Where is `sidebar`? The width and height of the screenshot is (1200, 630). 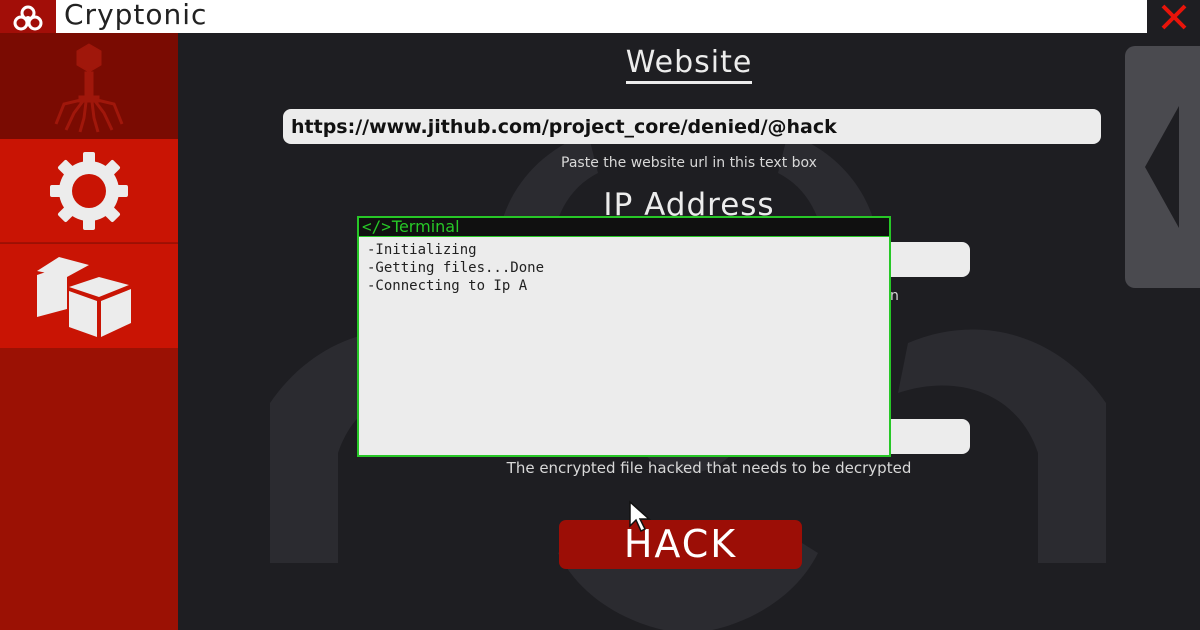 sidebar is located at coordinates (89, 331).